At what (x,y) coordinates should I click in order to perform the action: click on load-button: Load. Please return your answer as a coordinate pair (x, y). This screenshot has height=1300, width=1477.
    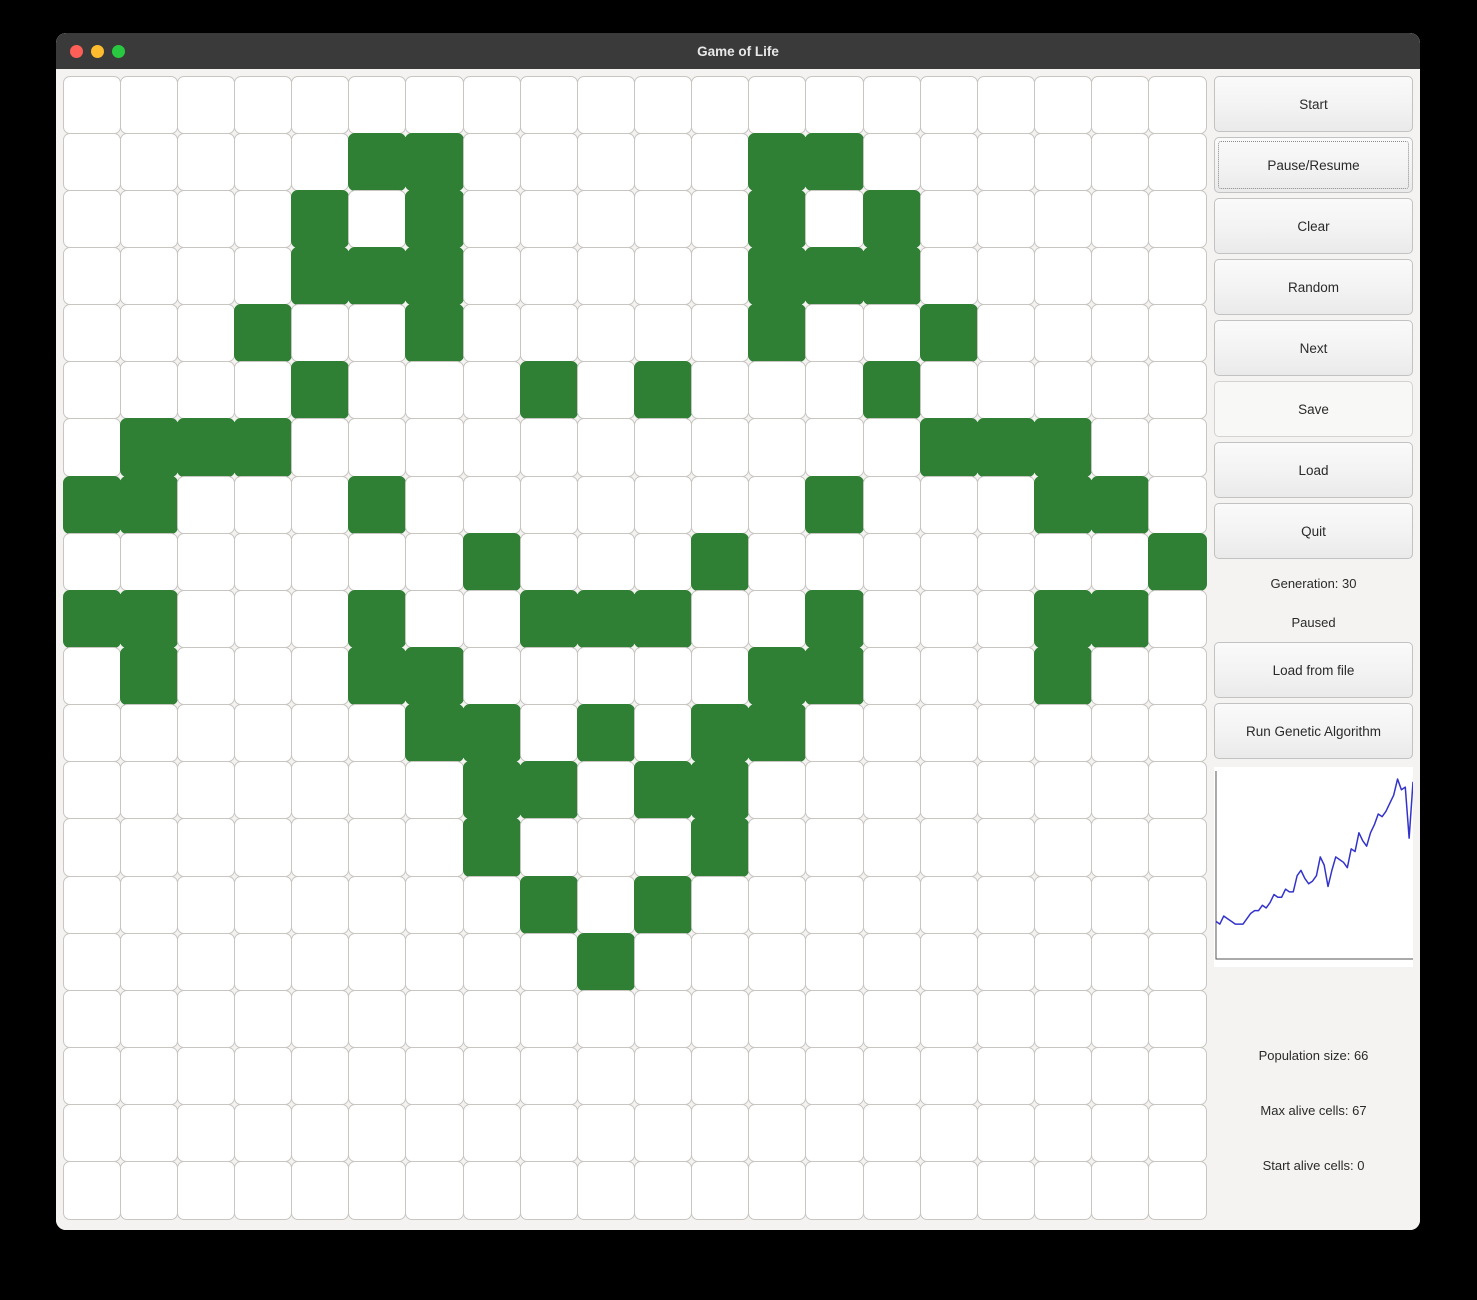
    Looking at the image, I should click on (1313, 470).